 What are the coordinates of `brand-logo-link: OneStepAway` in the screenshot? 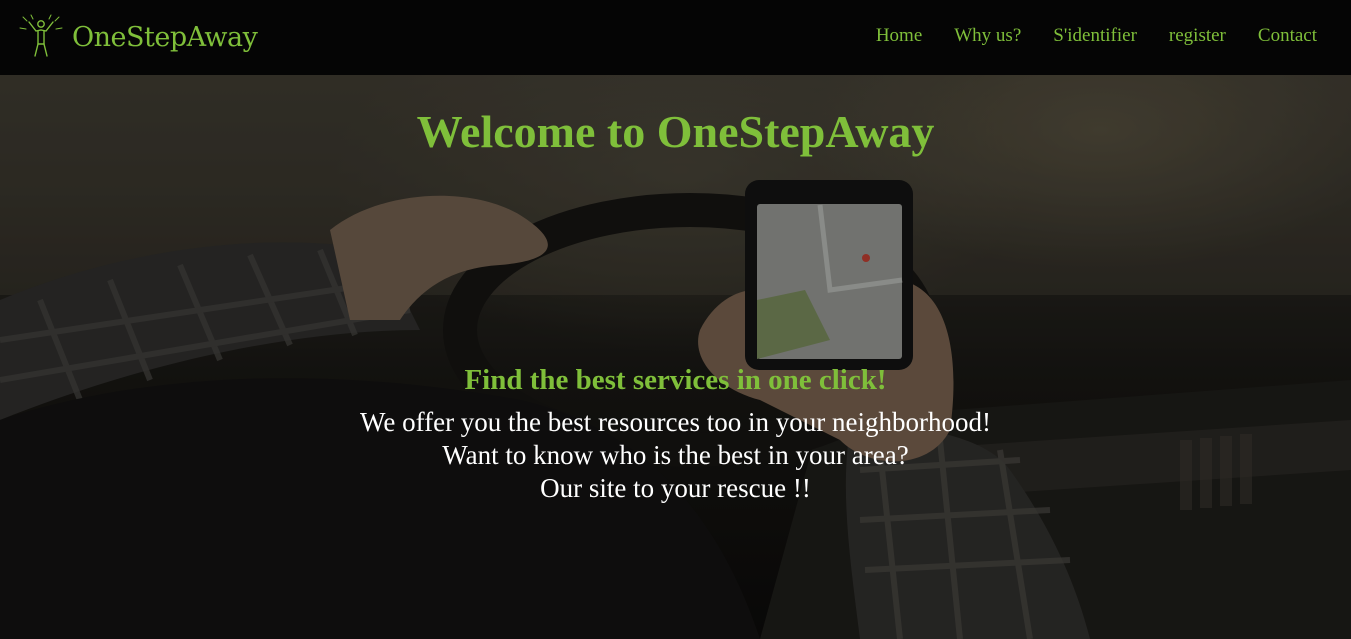 It's located at (138, 37).